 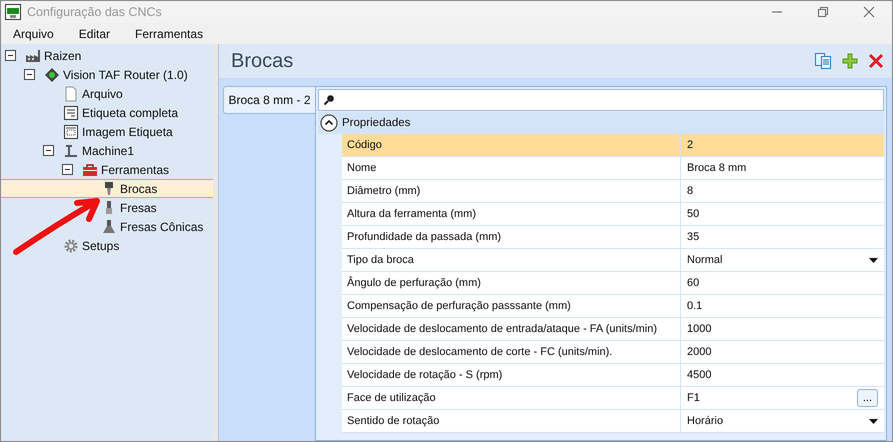 What do you see at coordinates (876, 61) in the screenshot?
I see `delete-icon` at bounding box center [876, 61].